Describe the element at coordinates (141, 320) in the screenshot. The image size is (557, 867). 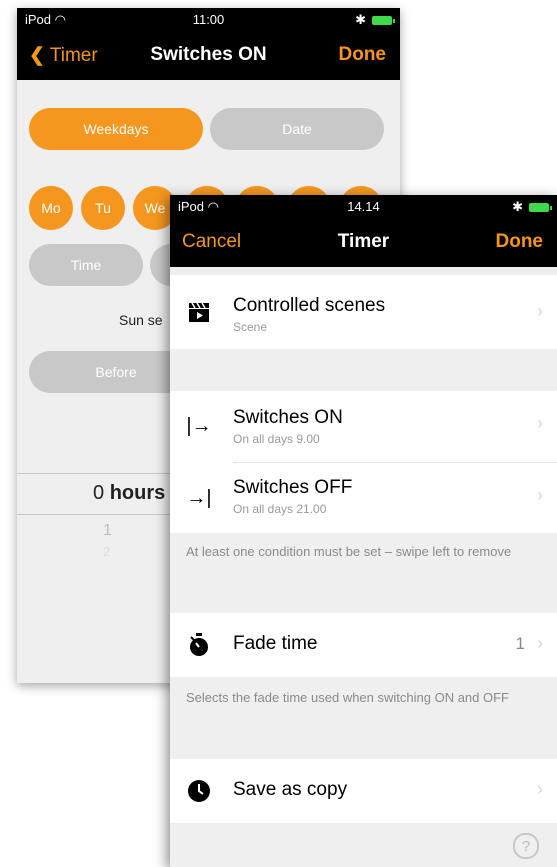
I see `sun-label: Sun se` at that location.